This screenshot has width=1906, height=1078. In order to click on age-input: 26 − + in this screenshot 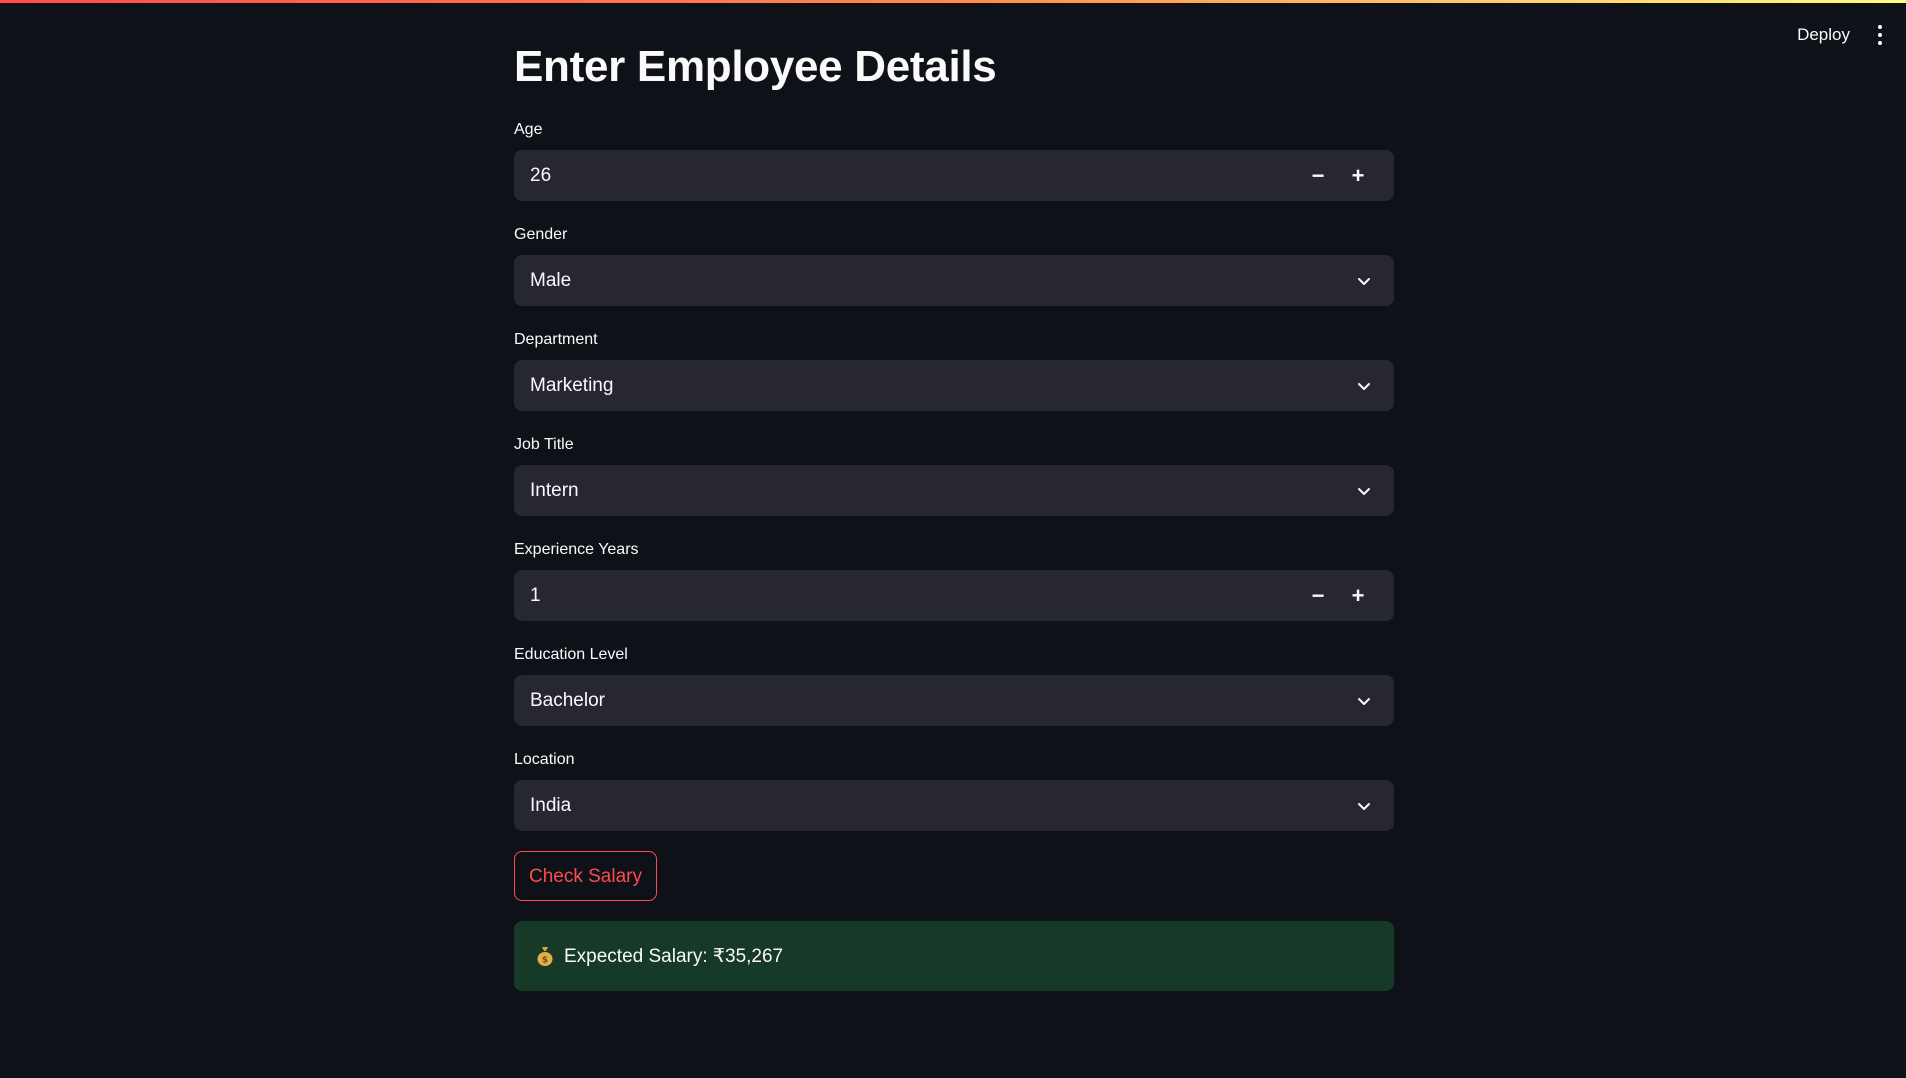, I will do `click(954, 175)`.